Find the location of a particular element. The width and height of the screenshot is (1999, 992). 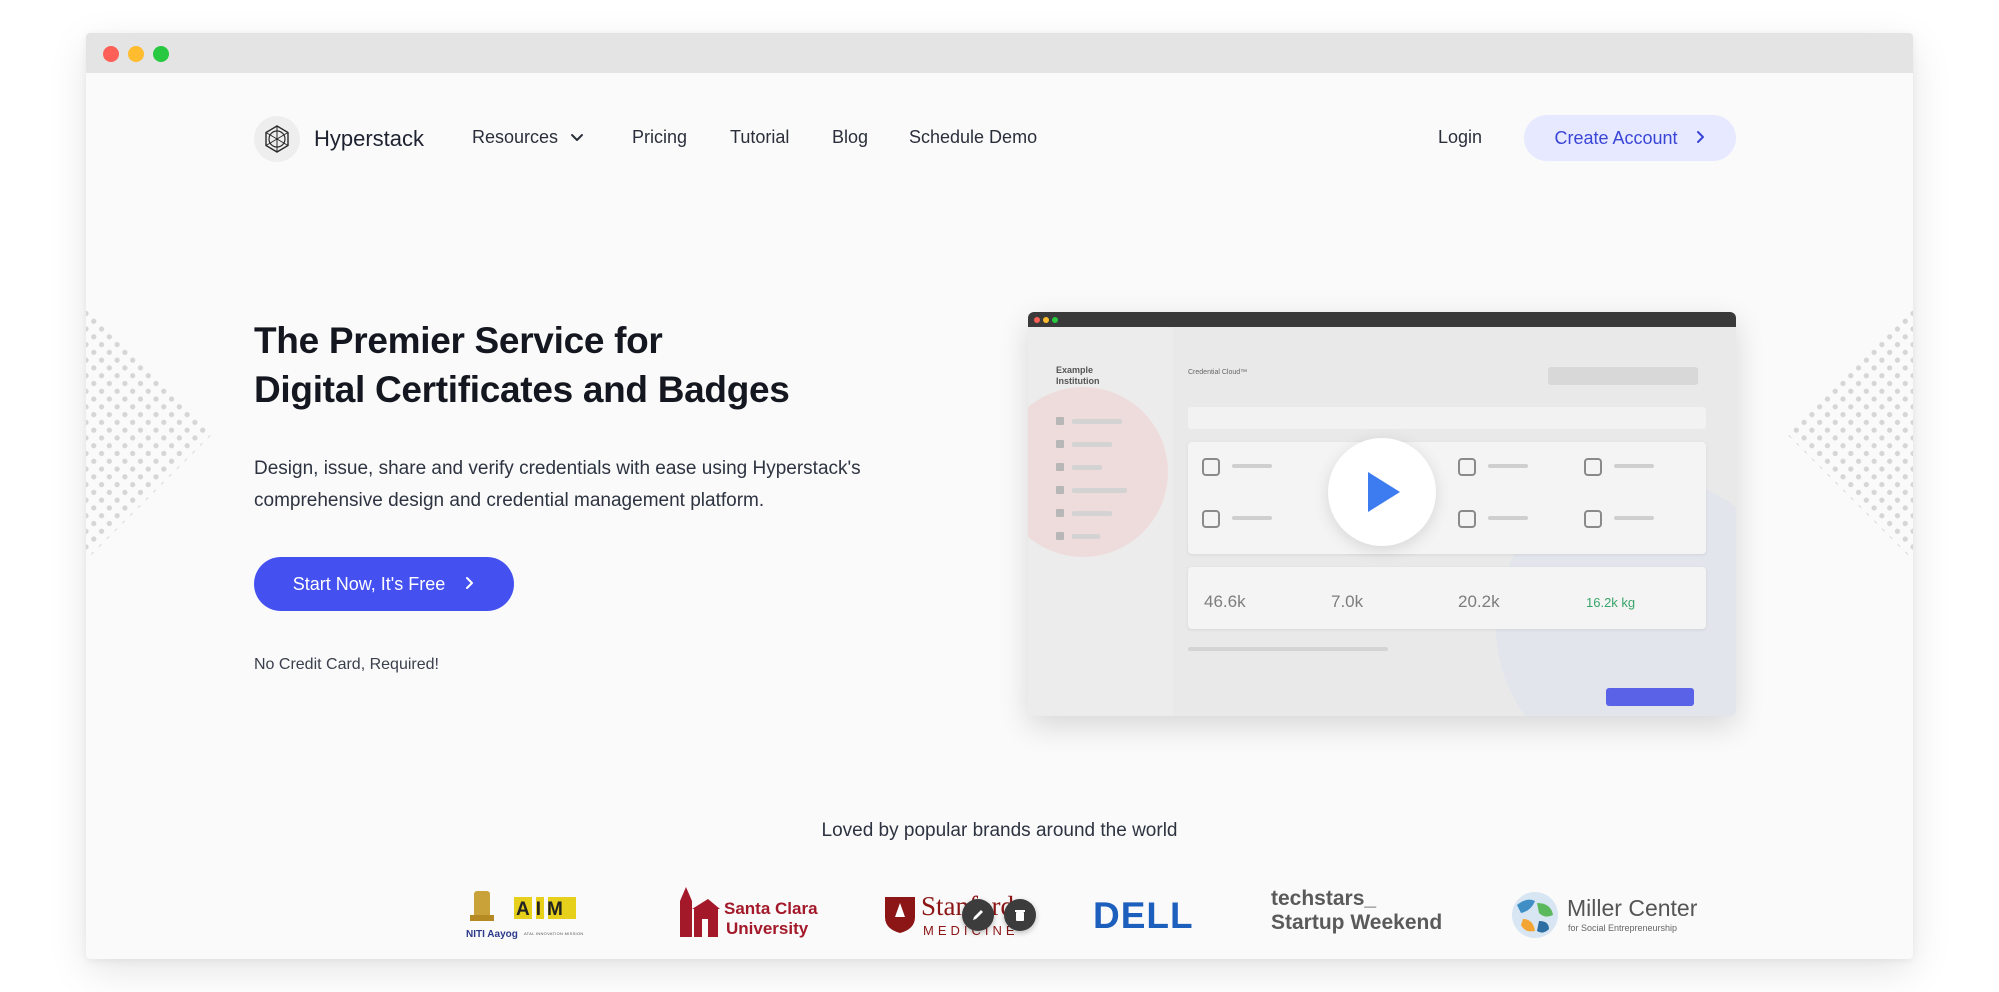

miller-center-text: Miller Center is located at coordinates (1632, 908).